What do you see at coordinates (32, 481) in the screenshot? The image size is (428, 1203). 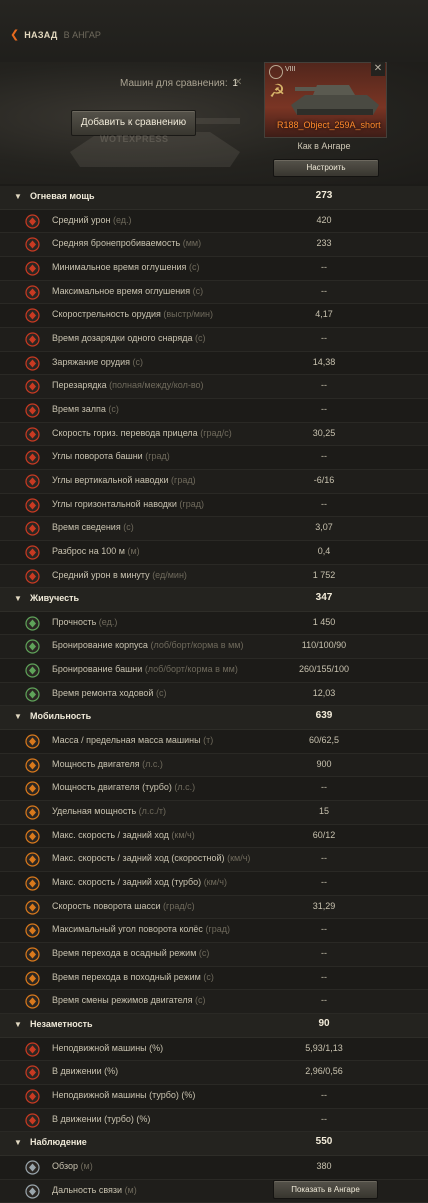 I see `elevation-icon` at bounding box center [32, 481].